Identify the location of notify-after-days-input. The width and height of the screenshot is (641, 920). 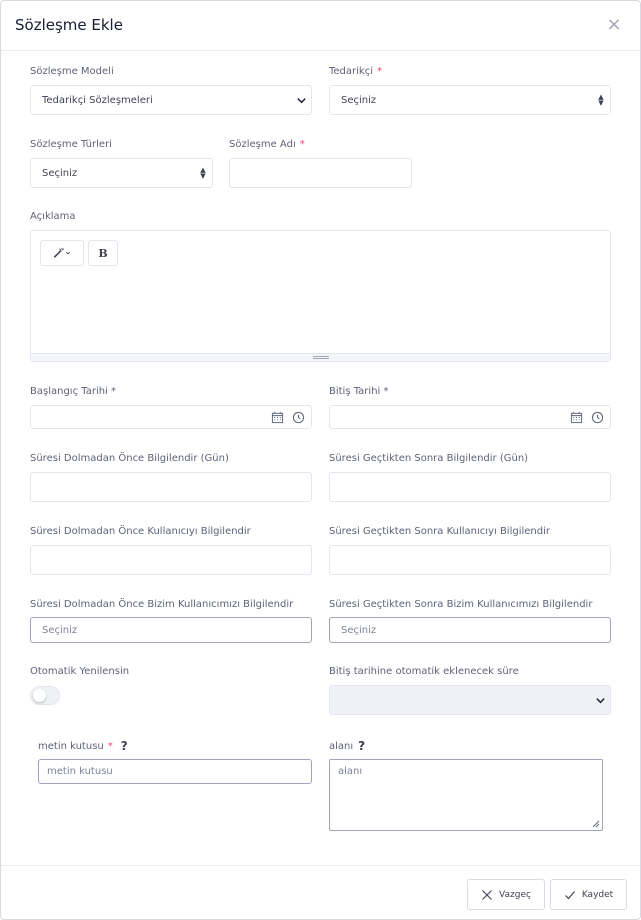
(470, 487).